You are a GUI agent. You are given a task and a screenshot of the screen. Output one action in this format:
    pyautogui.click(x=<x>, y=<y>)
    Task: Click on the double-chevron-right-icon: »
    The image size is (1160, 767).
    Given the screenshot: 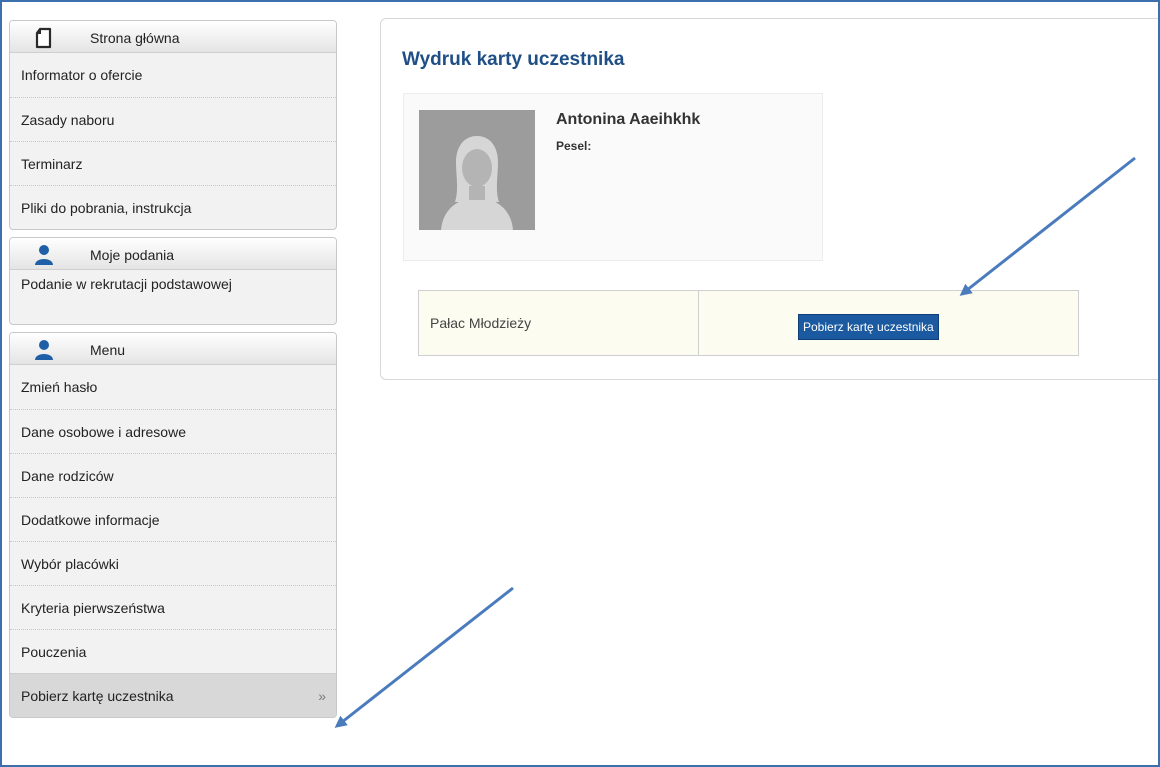 What is the action you would take?
    pyautogui.click(x=322, y=696)
    